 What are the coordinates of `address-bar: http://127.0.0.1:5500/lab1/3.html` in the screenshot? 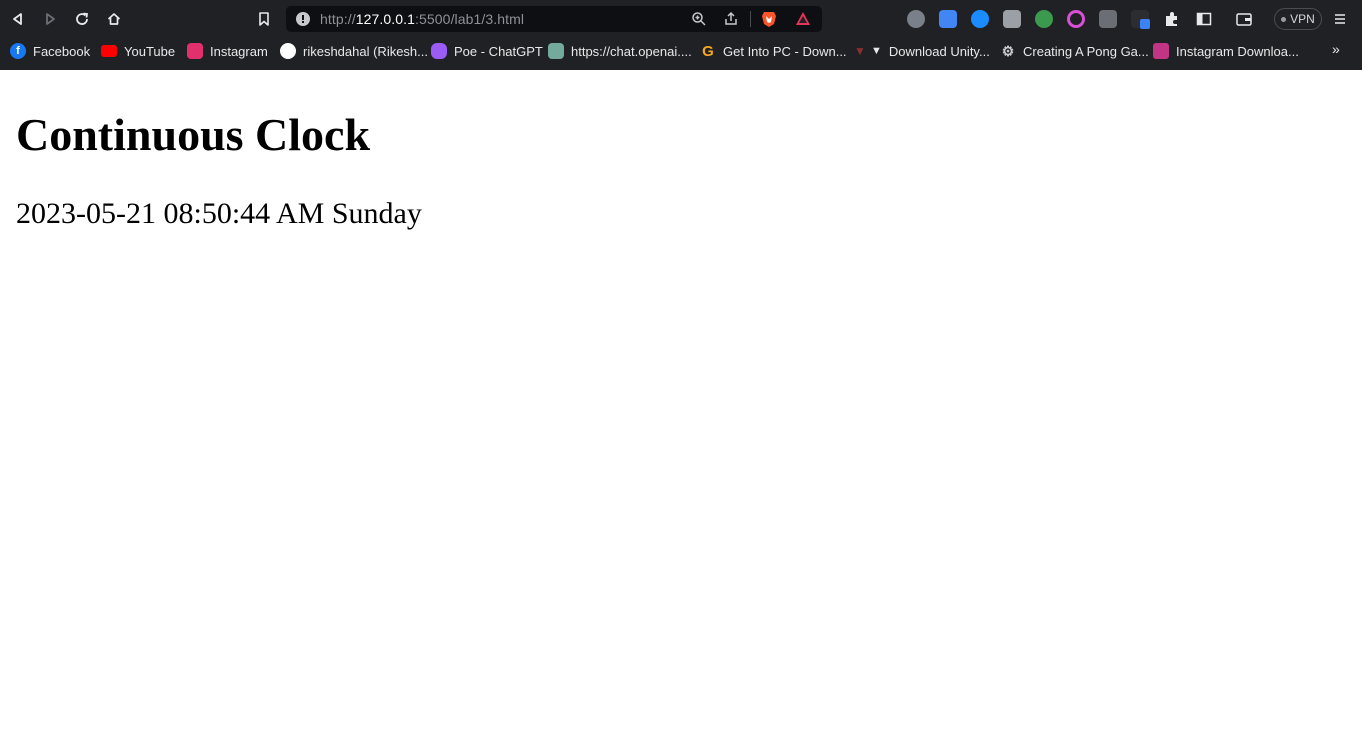 It's located at (554, 19).